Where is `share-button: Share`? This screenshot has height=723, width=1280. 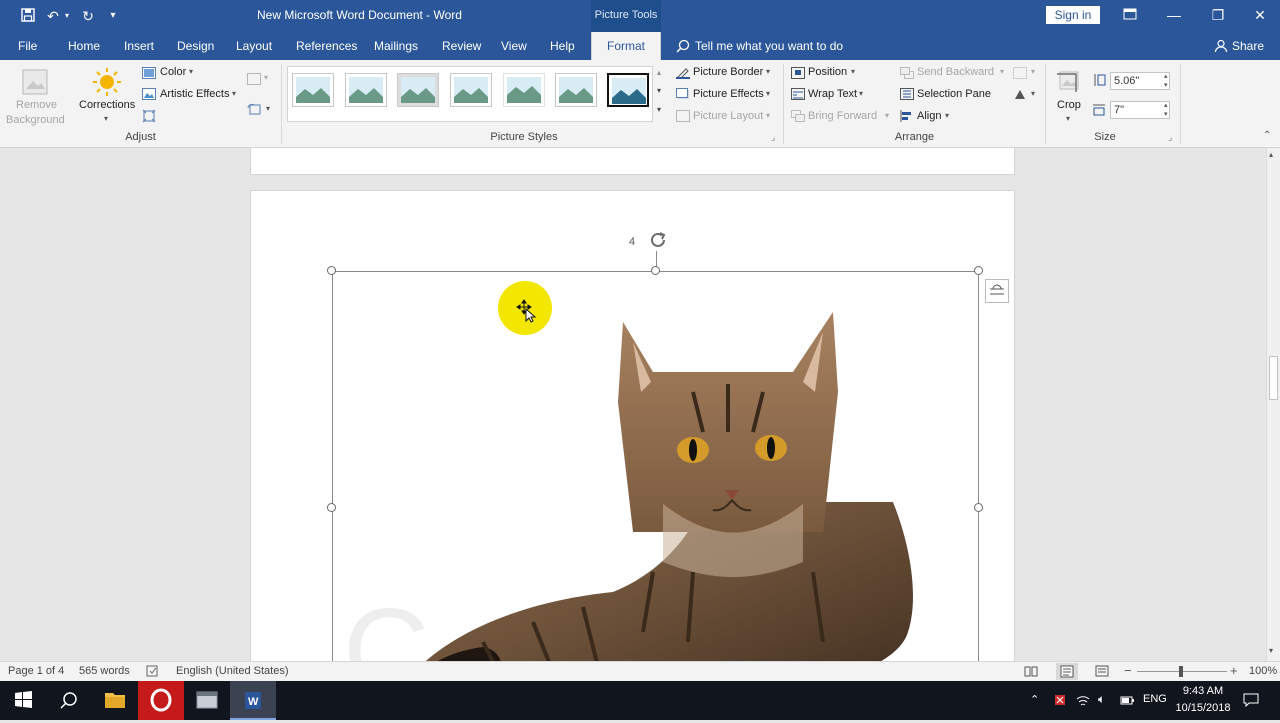 share-button: Share is located at coordinates (1248, 46).